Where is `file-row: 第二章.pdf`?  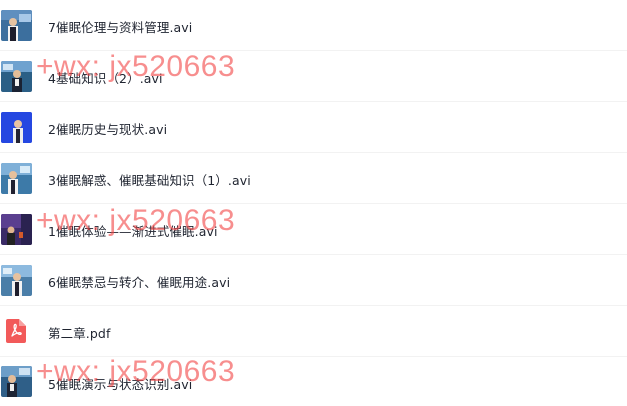 file-row: 第二章.pdf is located at coordinates (313, 331).